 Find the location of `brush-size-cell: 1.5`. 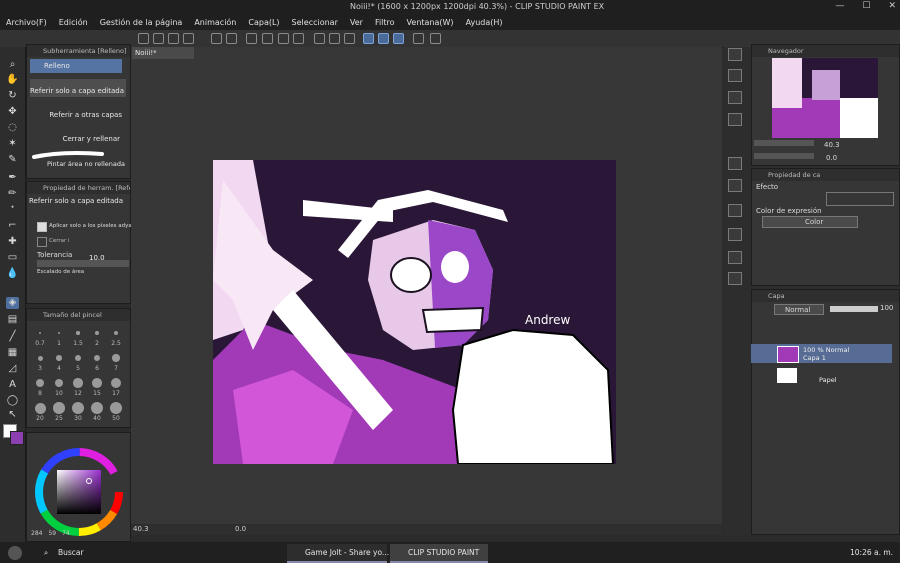

brush-size-cell: 1.5 is located at coordinates (78, 337).